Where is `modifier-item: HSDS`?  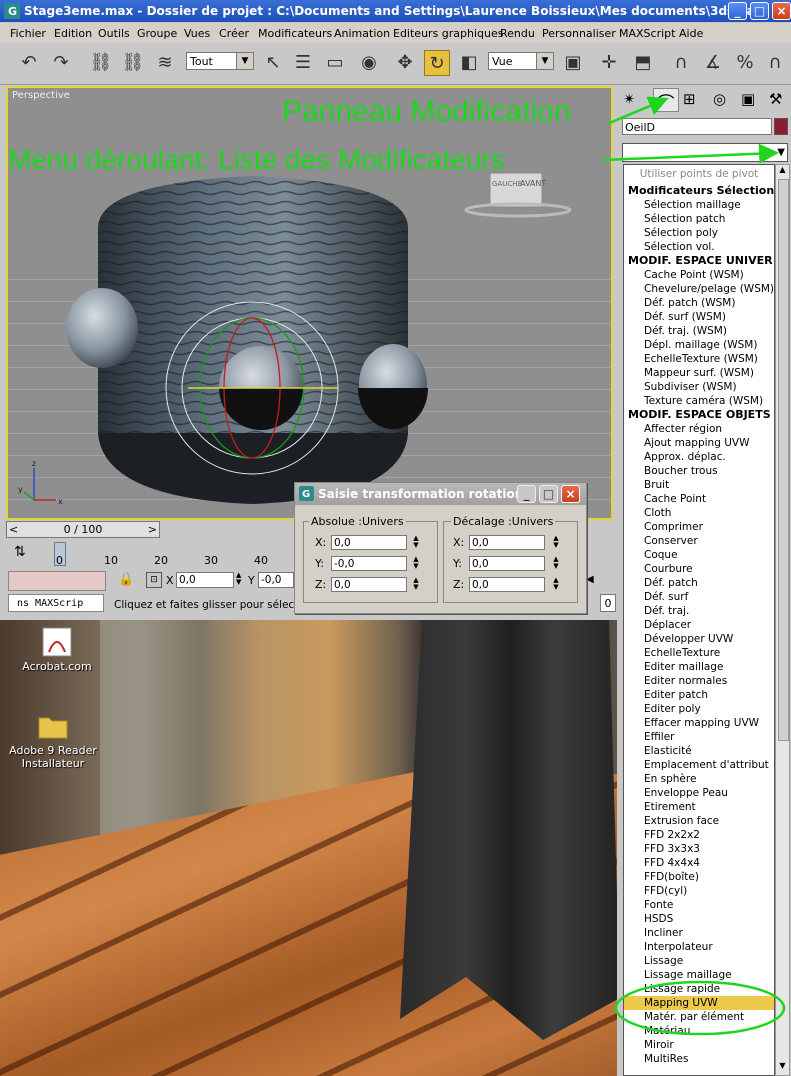
modifier-item: HSDS is located at coordinates (658, 919).